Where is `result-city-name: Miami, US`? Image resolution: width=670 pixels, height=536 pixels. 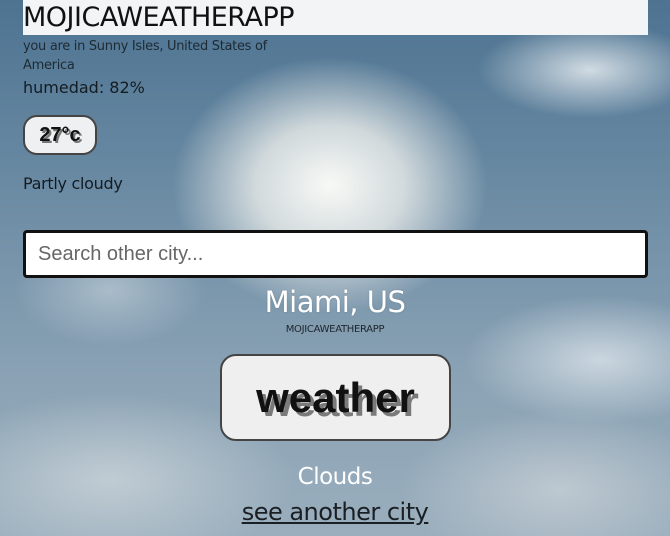 result-city-name: Miami, US is located at coordinates (335, 302).